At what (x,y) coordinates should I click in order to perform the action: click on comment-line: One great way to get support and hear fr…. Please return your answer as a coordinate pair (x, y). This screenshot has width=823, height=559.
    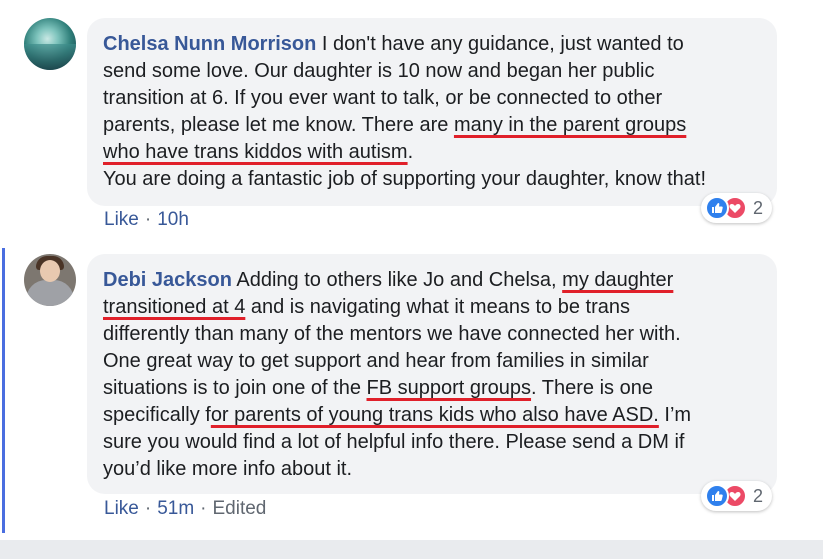
    Looking at the image, I should click on (440, 361).